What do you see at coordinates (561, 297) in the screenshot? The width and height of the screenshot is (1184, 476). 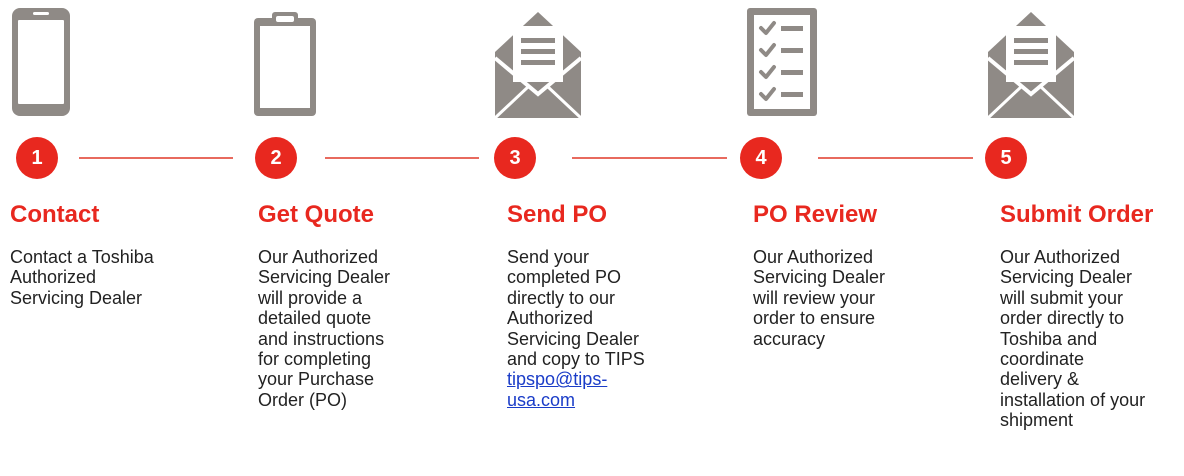 I see `description-line: directly to our` at bounding box center [561, 297].